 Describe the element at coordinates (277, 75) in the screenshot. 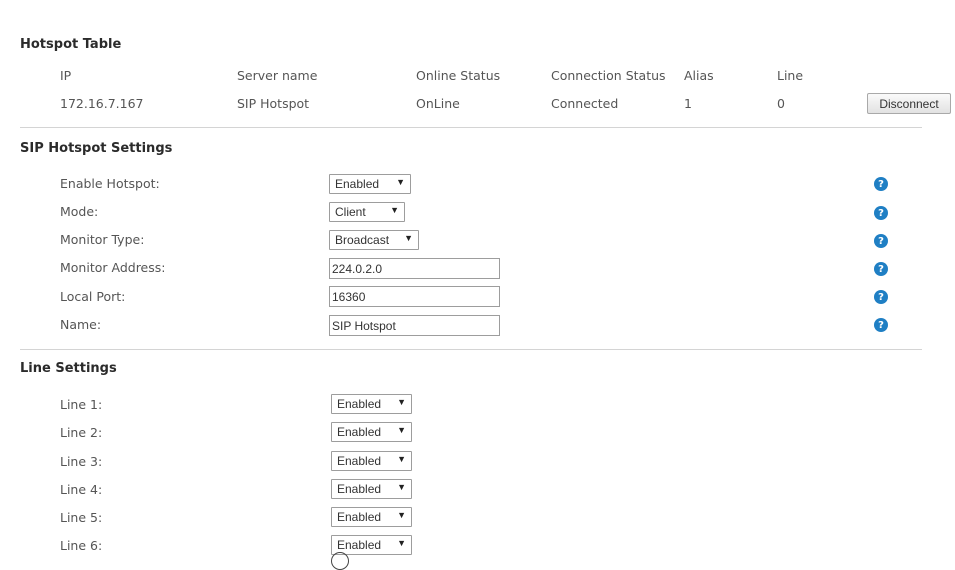

I see `column-header-server-name: Server name` at that location.